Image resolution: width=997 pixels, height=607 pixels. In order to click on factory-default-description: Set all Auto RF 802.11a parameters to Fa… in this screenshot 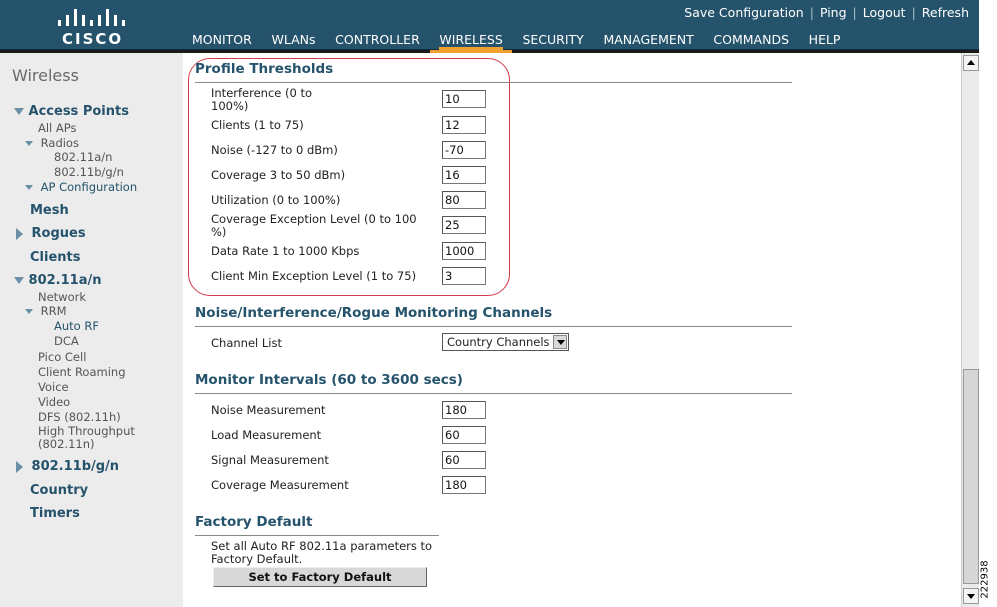, I will do `click(322, 552)`.